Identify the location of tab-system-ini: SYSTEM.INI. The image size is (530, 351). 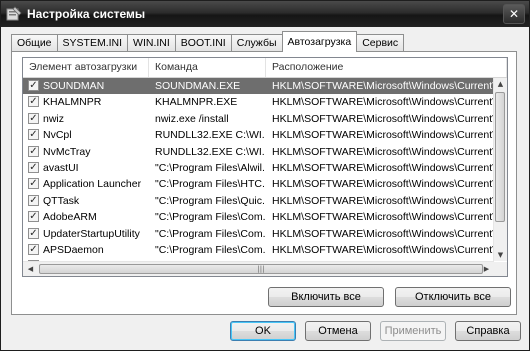
(92, 43).